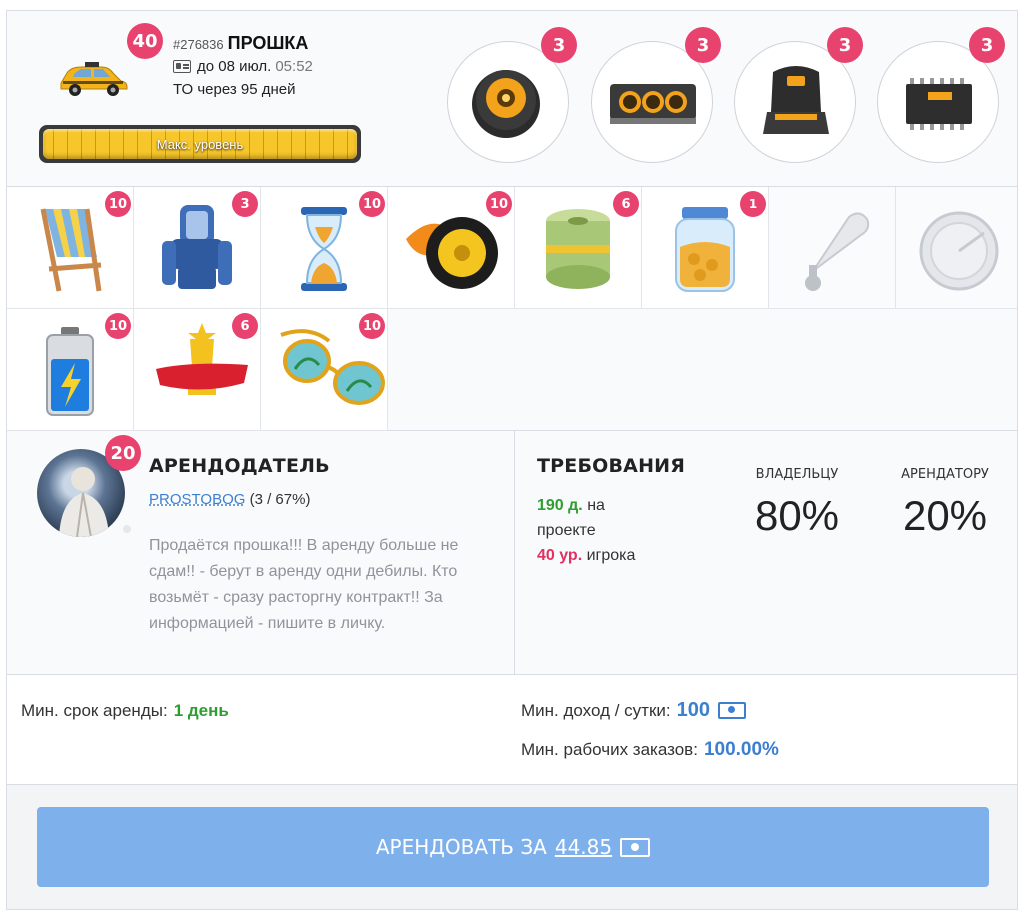  I want to click on radar-icon, so click(959, 251).